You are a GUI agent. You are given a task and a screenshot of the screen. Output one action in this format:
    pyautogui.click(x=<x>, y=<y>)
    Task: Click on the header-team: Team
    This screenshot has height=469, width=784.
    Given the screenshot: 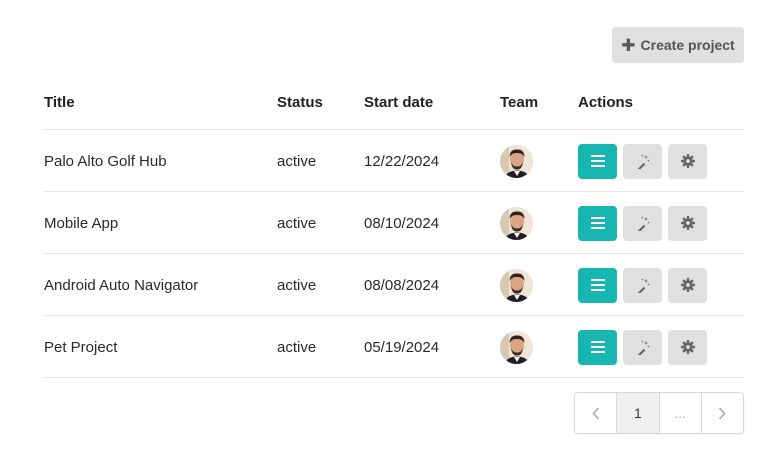 What is the action you would take?
    pyautogui.click(x=519, y=102)
    